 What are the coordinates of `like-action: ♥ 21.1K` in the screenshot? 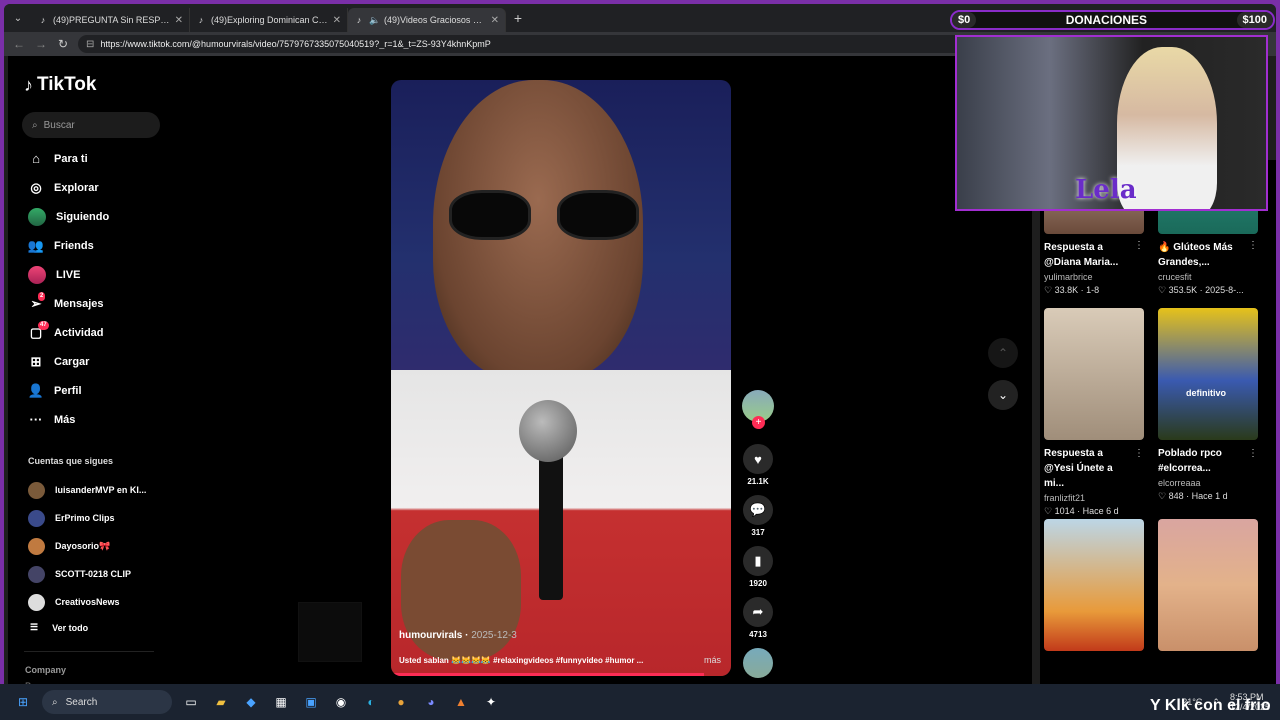 It's located at (758, 466).